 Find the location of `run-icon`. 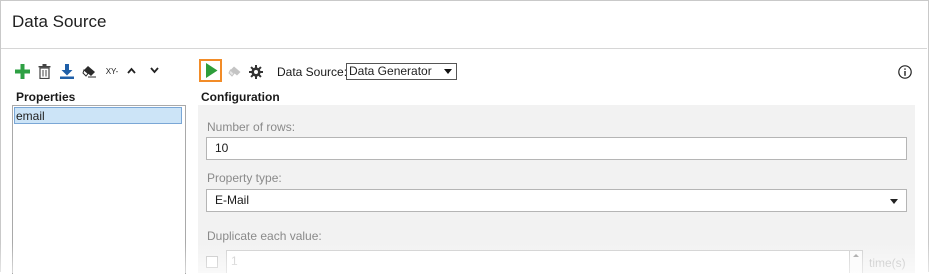

run-icon is located at coordinates (211, 70).